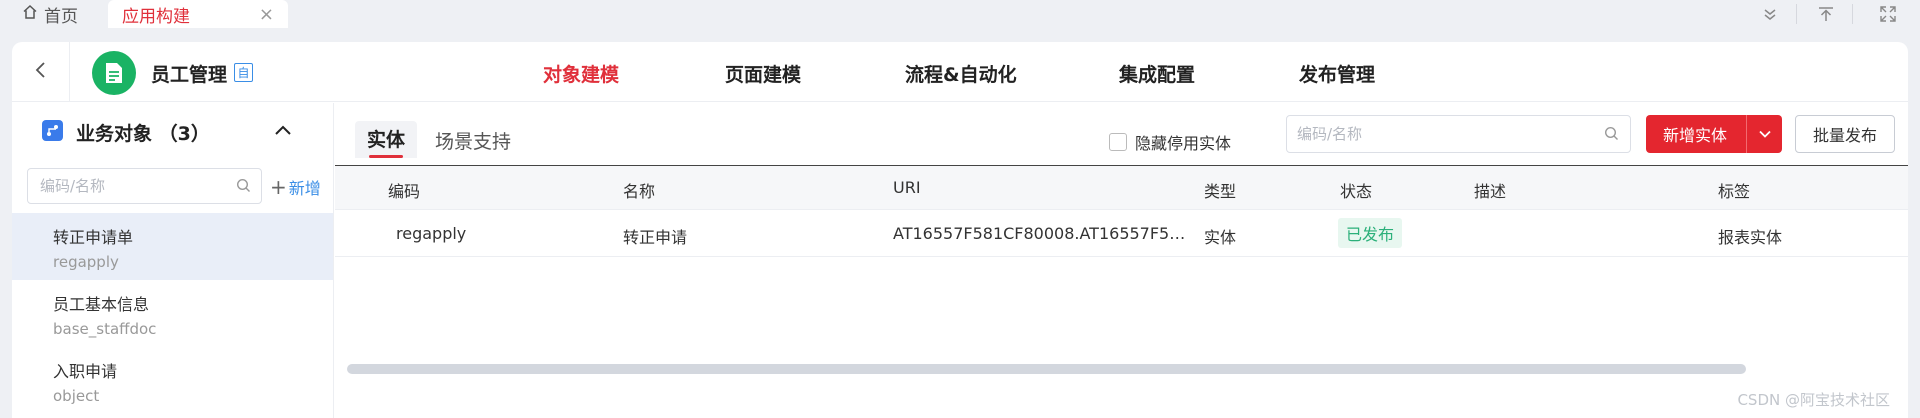  I want to click on sidebar-search-input, so click(123, 186).